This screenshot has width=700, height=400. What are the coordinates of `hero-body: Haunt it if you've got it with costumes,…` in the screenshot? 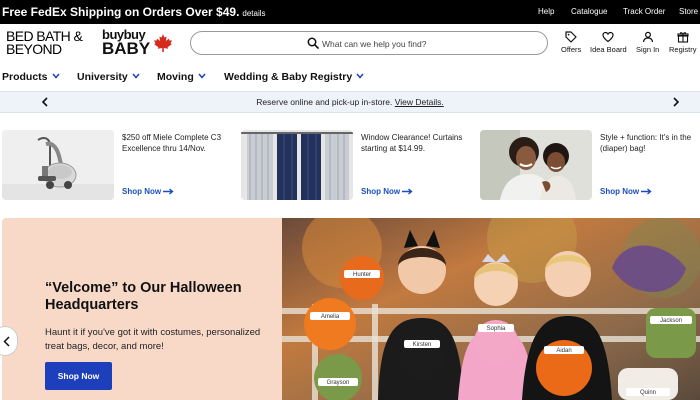 It's located at (153, 339).